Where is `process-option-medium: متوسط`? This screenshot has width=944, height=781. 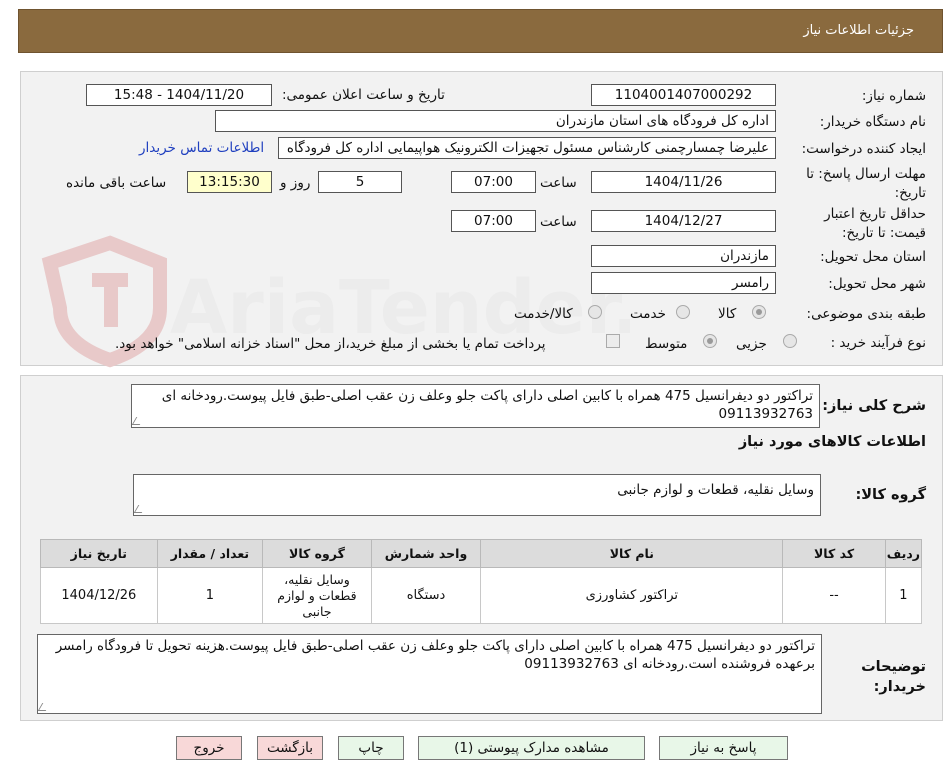
process-option-medium: متوسط is located at coordinates (666, 344).